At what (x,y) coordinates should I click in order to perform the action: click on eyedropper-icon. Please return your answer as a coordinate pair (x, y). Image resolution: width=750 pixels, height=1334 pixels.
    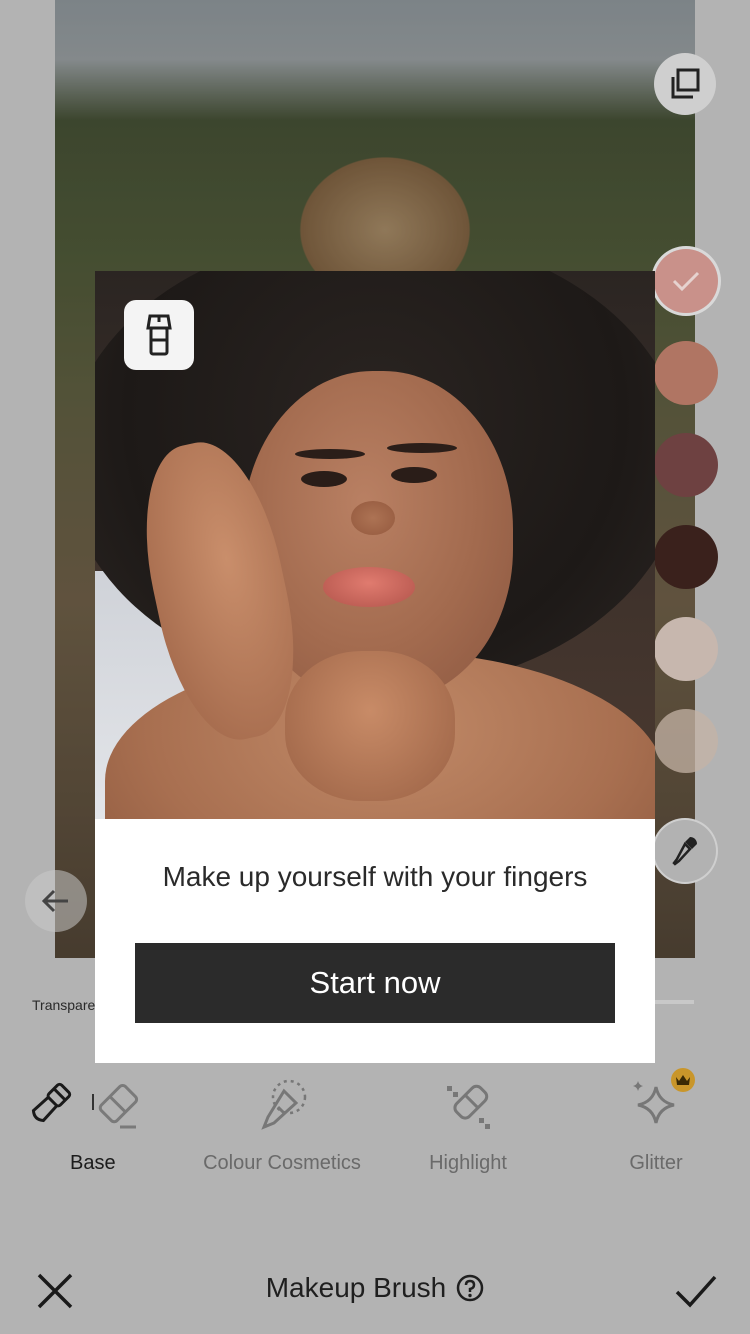
    Looking at the image, I should click on (684, 851).